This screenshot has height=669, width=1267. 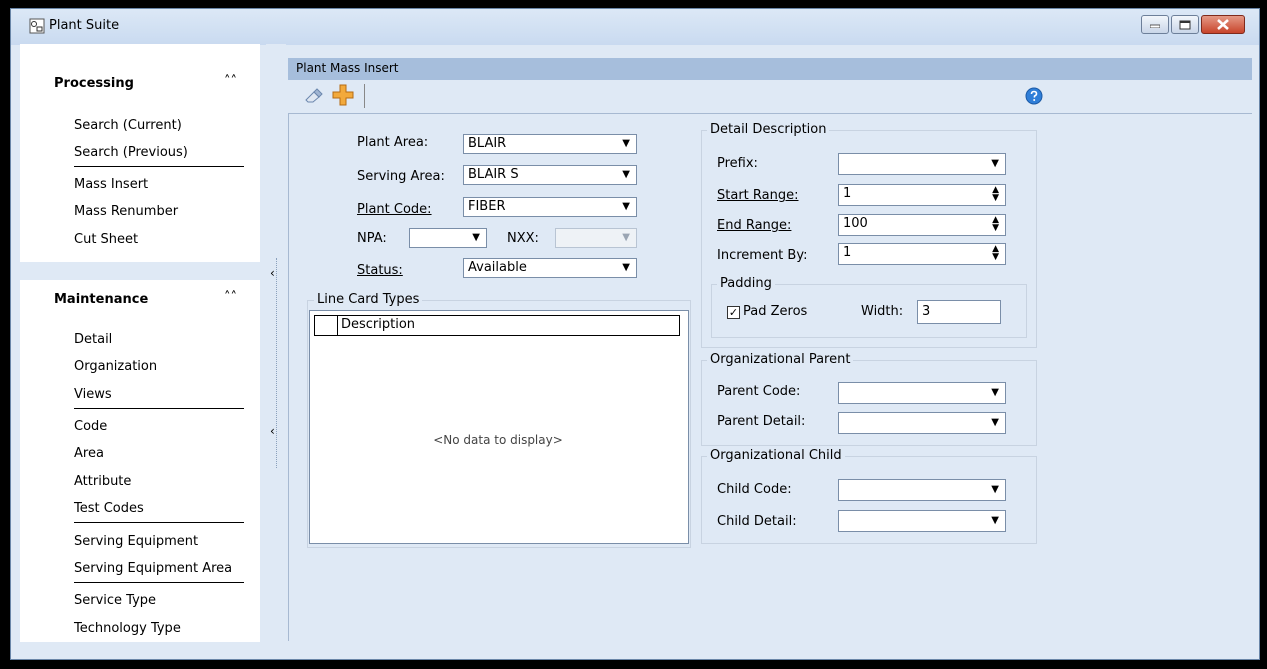 I want to click on grid-column-description: Description, so click(x=378, y=324).